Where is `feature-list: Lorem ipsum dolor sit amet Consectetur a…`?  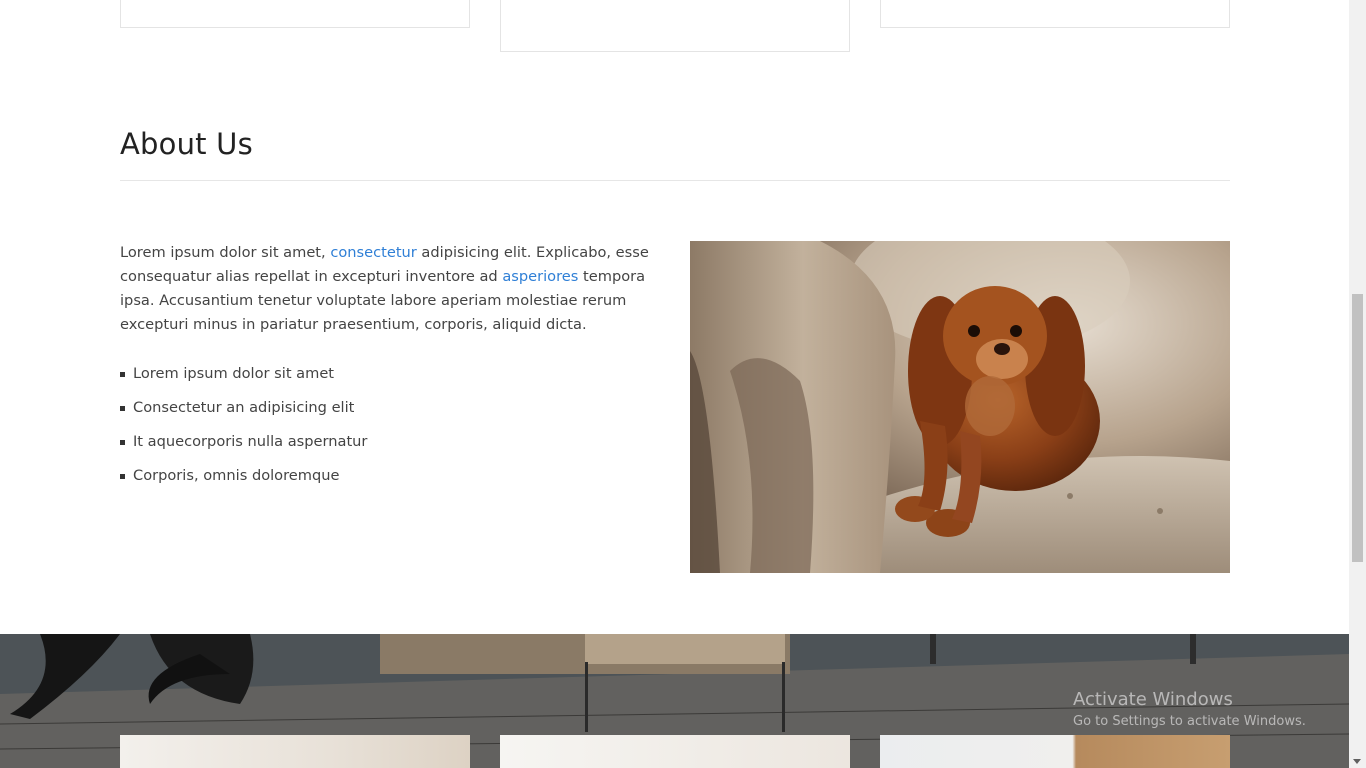
feature-list: Lorem ipsum dolor sit amet Consectetur a… is located at coordinates (243, 430).